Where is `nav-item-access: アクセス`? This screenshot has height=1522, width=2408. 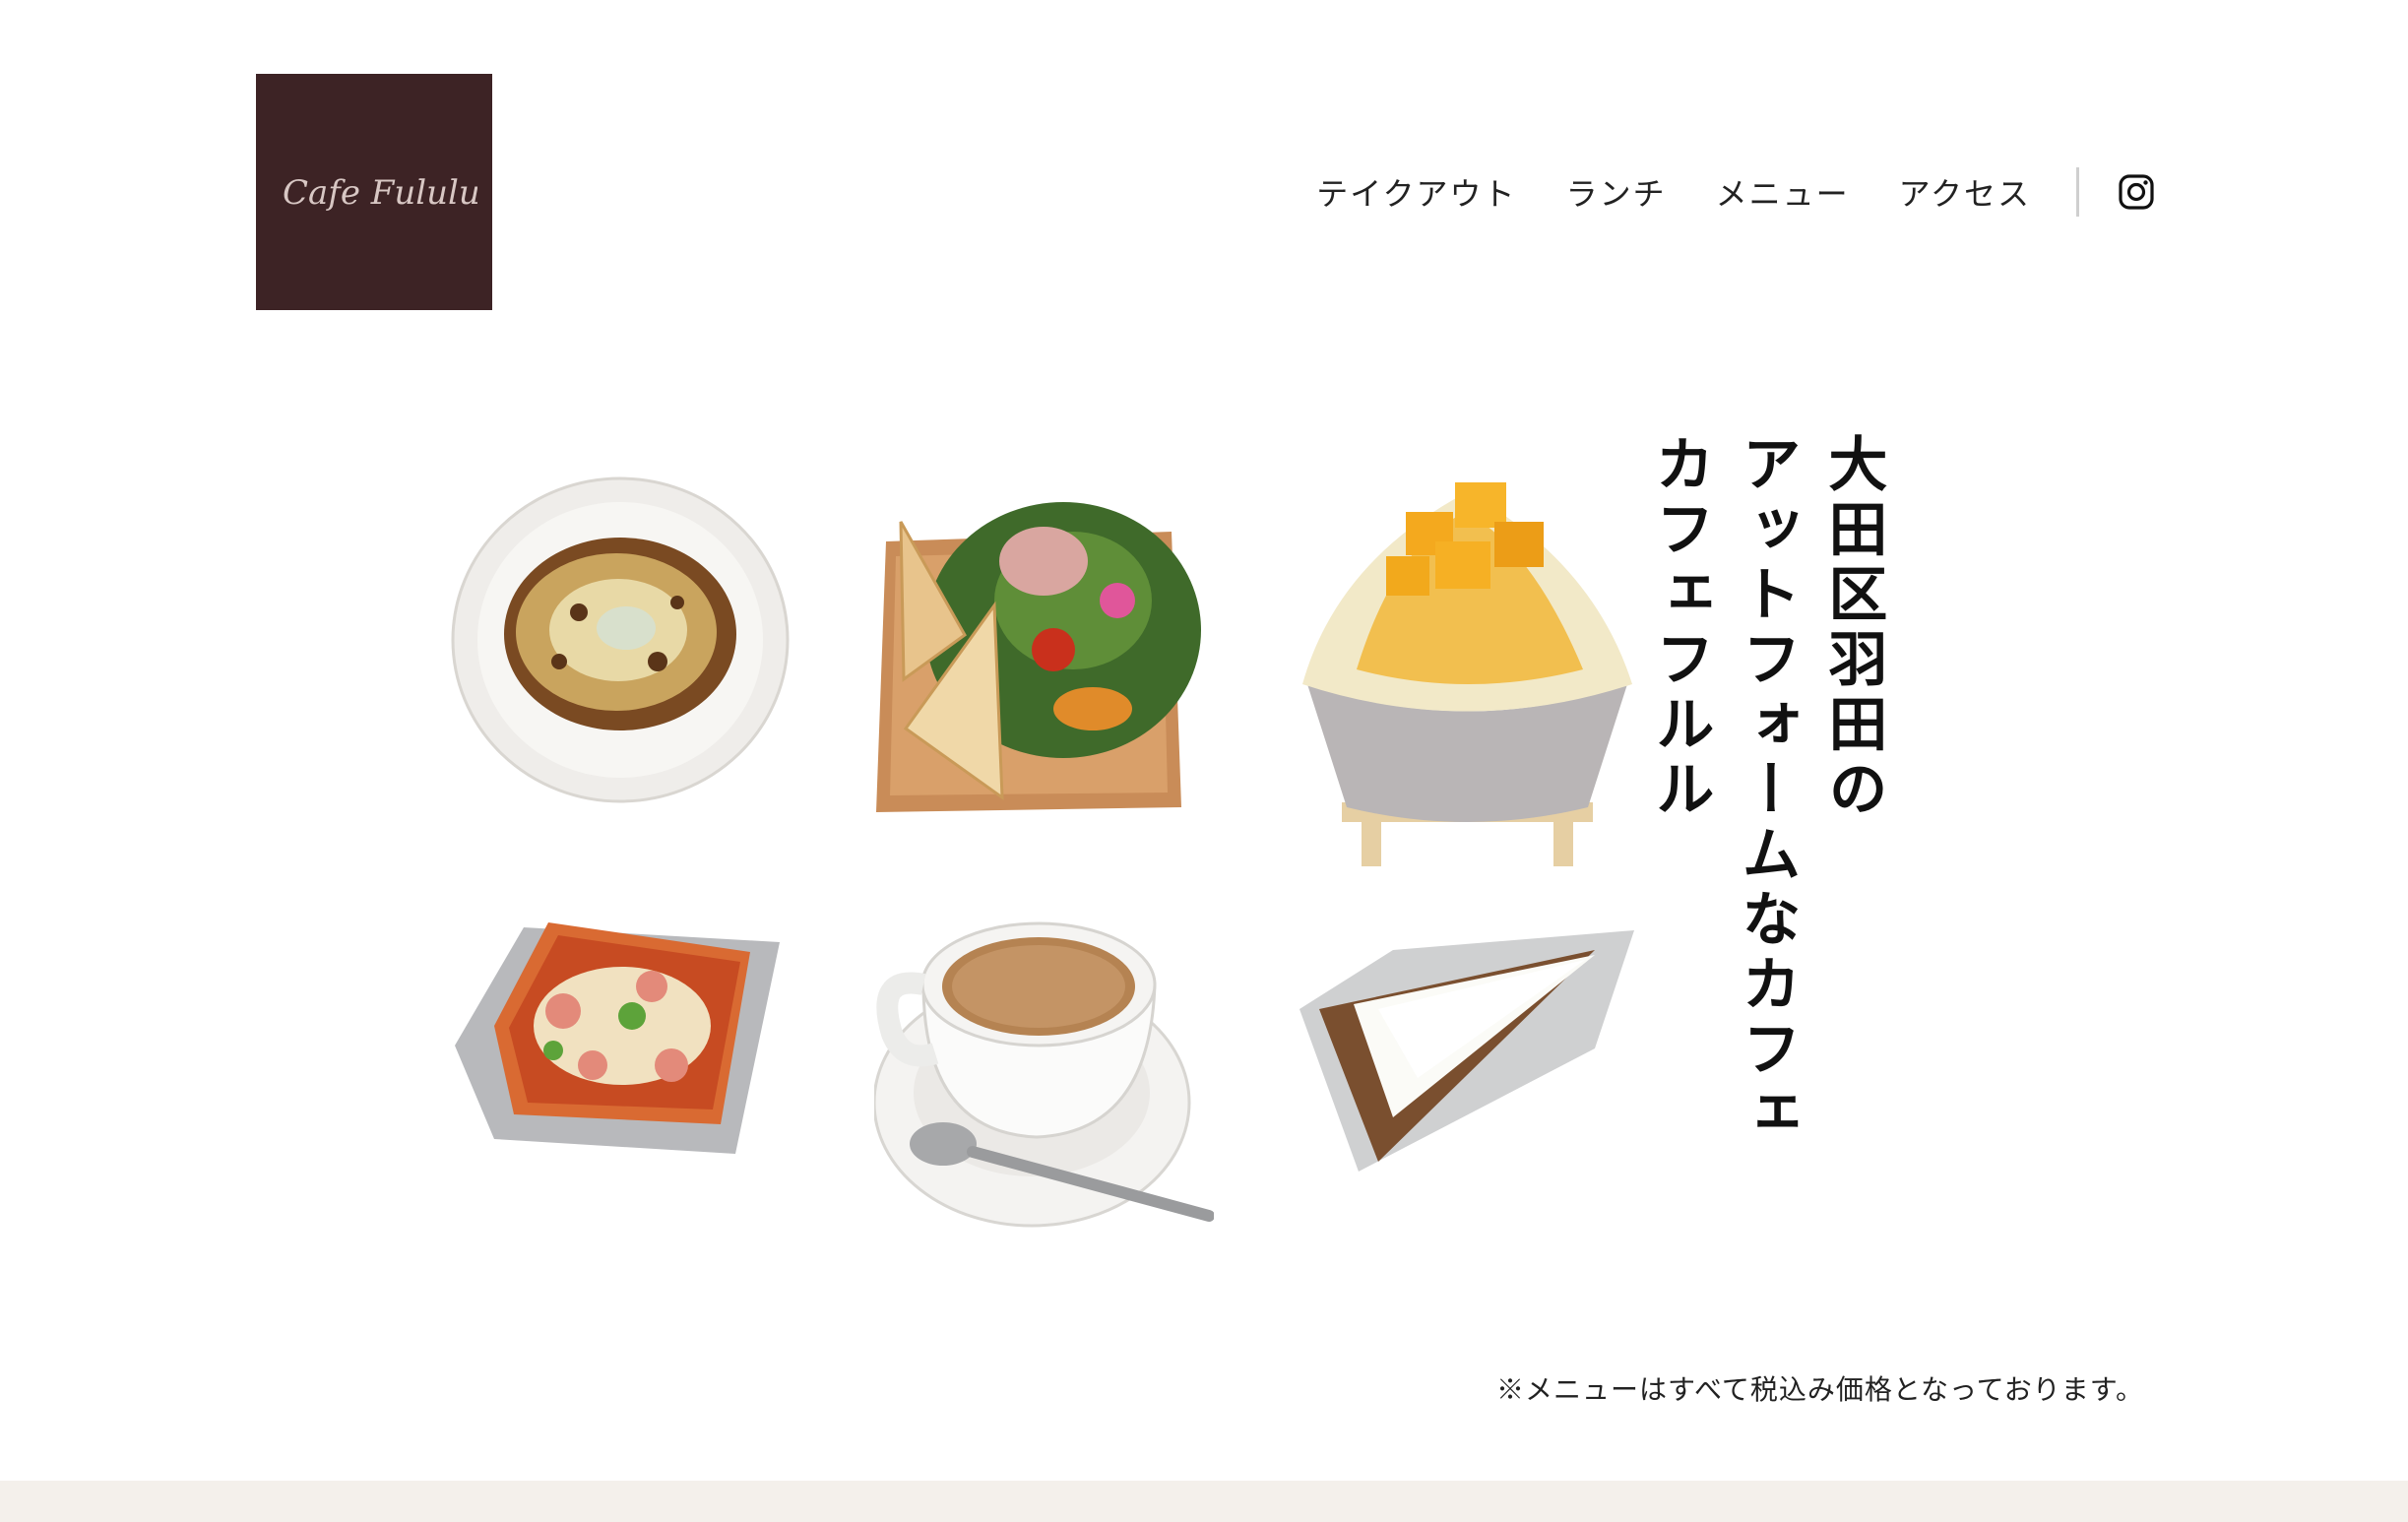
nav-item-access: アクセス is located at coordinates (1965, 192).